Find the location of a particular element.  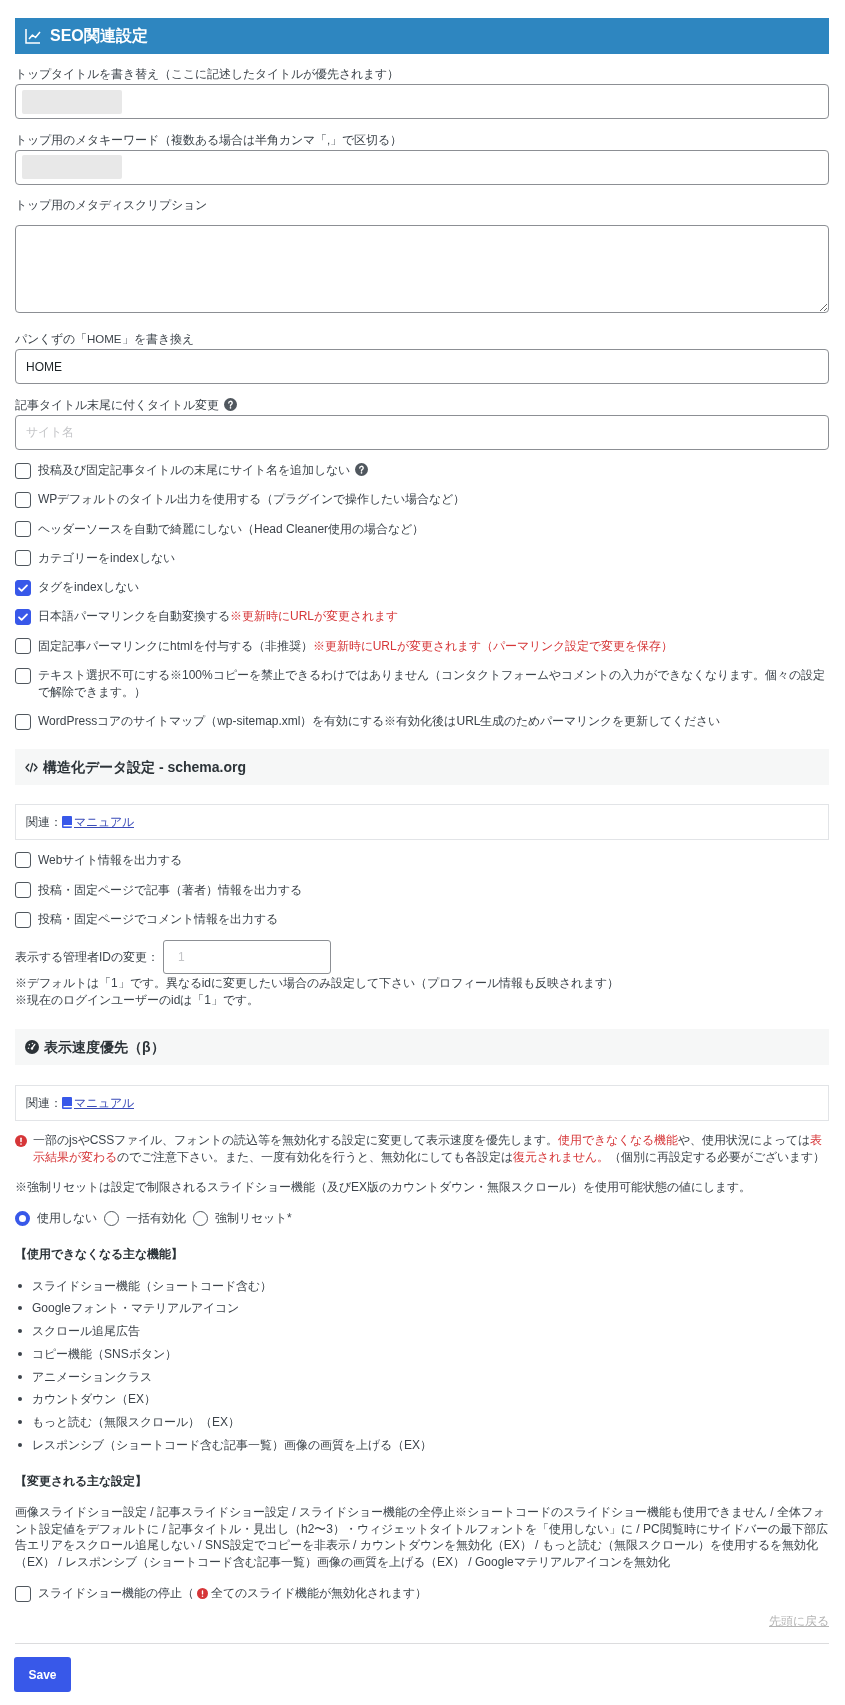

radio-label: 一括有効化 is located at coordinates (156, 1218).